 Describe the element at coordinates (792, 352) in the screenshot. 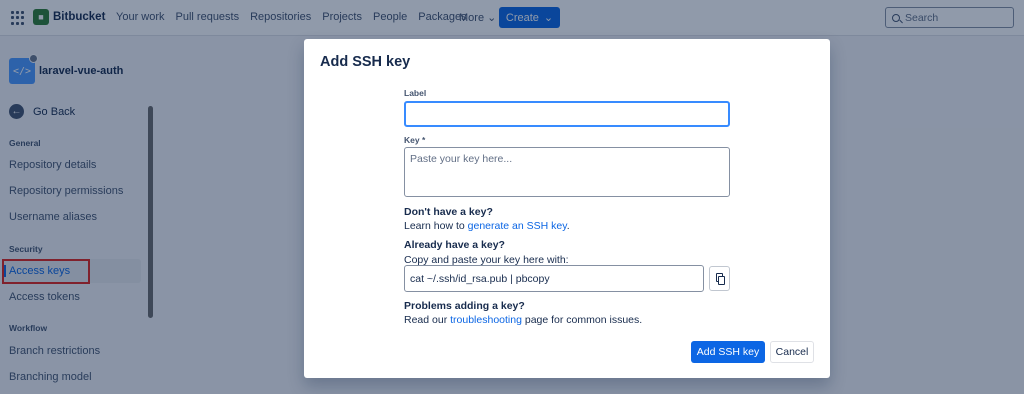

I see `cancel-button: Cancel` at that location.